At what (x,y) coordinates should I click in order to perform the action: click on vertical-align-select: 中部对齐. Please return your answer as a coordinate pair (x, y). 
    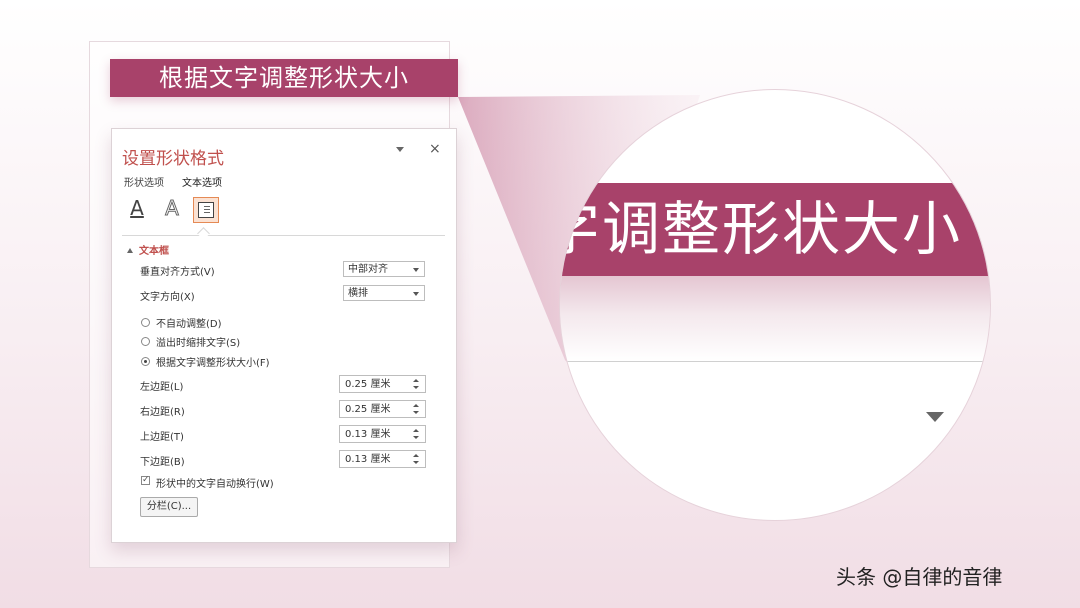
    Looking at the image, I should click on (384, 269).